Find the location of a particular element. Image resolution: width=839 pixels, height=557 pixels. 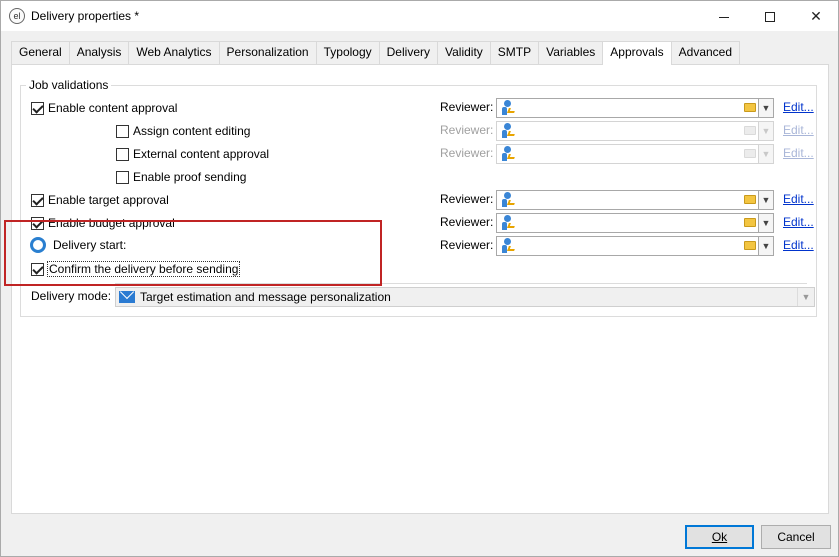

enable-content-approval-label: Enable content approval is located at coordinates (113, 108).